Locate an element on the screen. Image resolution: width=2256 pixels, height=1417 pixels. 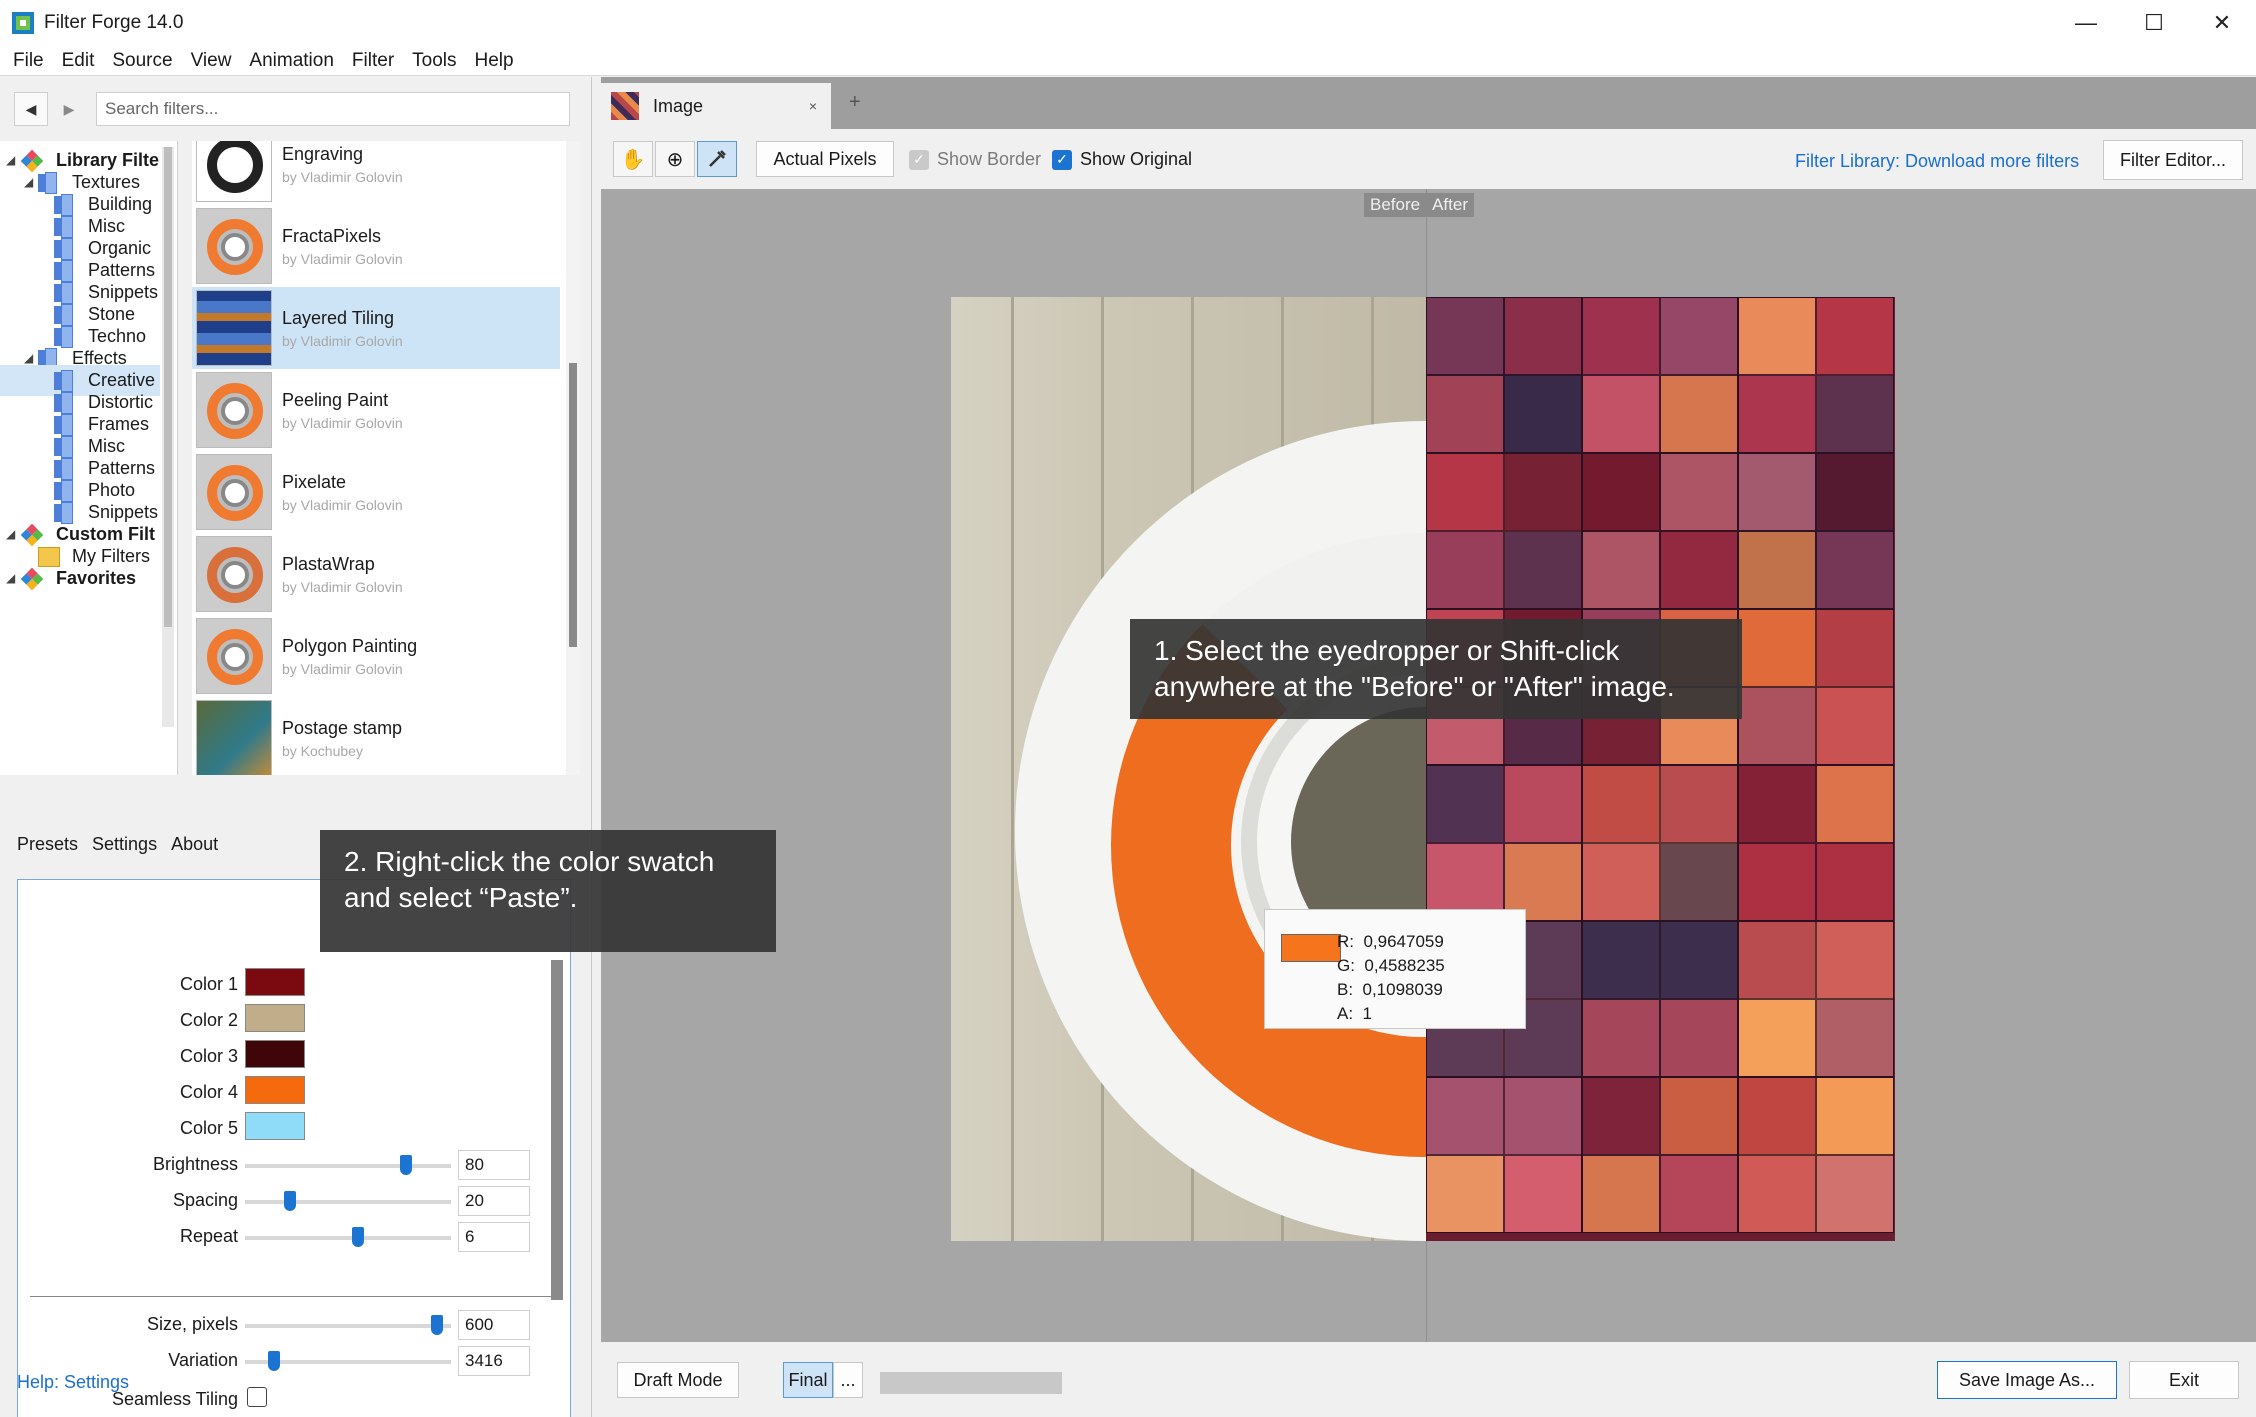
spacing-input: 20 is located at coordinates (494, 1201).